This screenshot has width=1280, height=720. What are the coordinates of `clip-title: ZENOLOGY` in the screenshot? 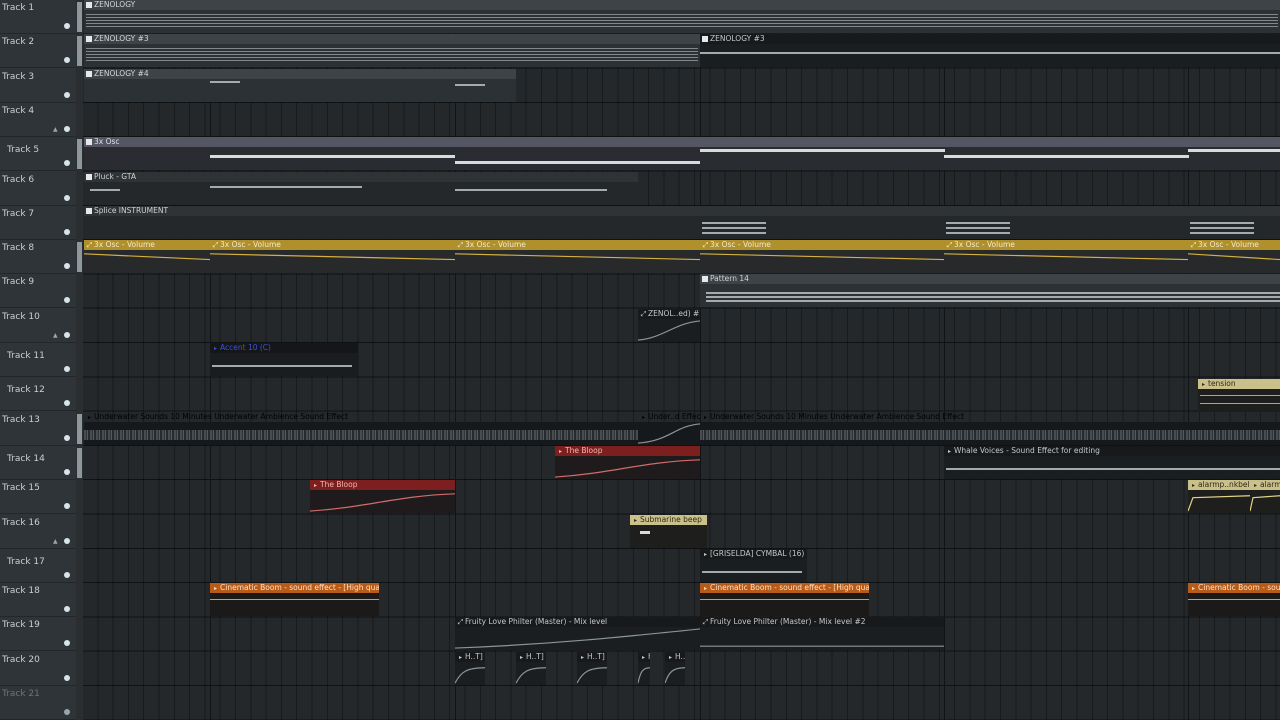 It's located at (682, 5).